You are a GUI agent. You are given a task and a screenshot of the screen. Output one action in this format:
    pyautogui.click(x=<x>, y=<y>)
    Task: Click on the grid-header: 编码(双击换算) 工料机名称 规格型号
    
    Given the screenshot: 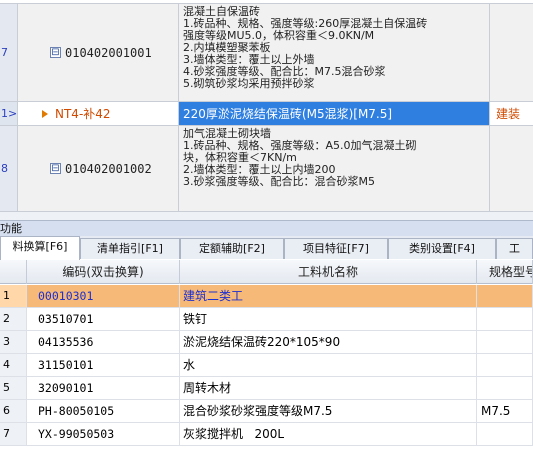 What is the action you would take?
    pyautogui.click(x=266, y=272)
    